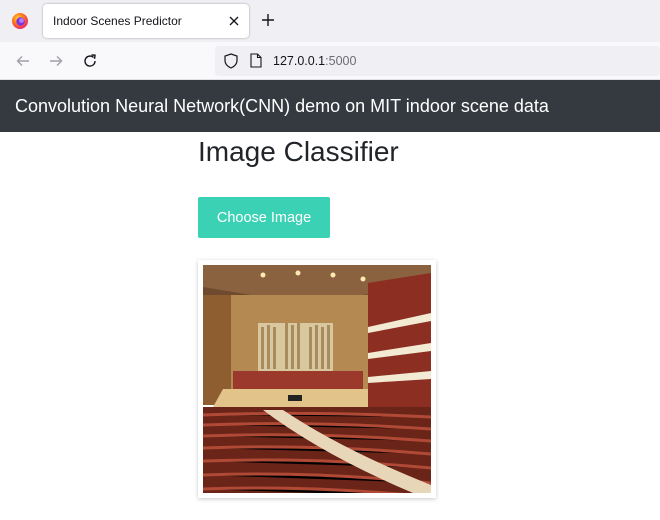 The image size is (660, 520). I want to click on choose-image-button: Choose Image, so click(264, 217).